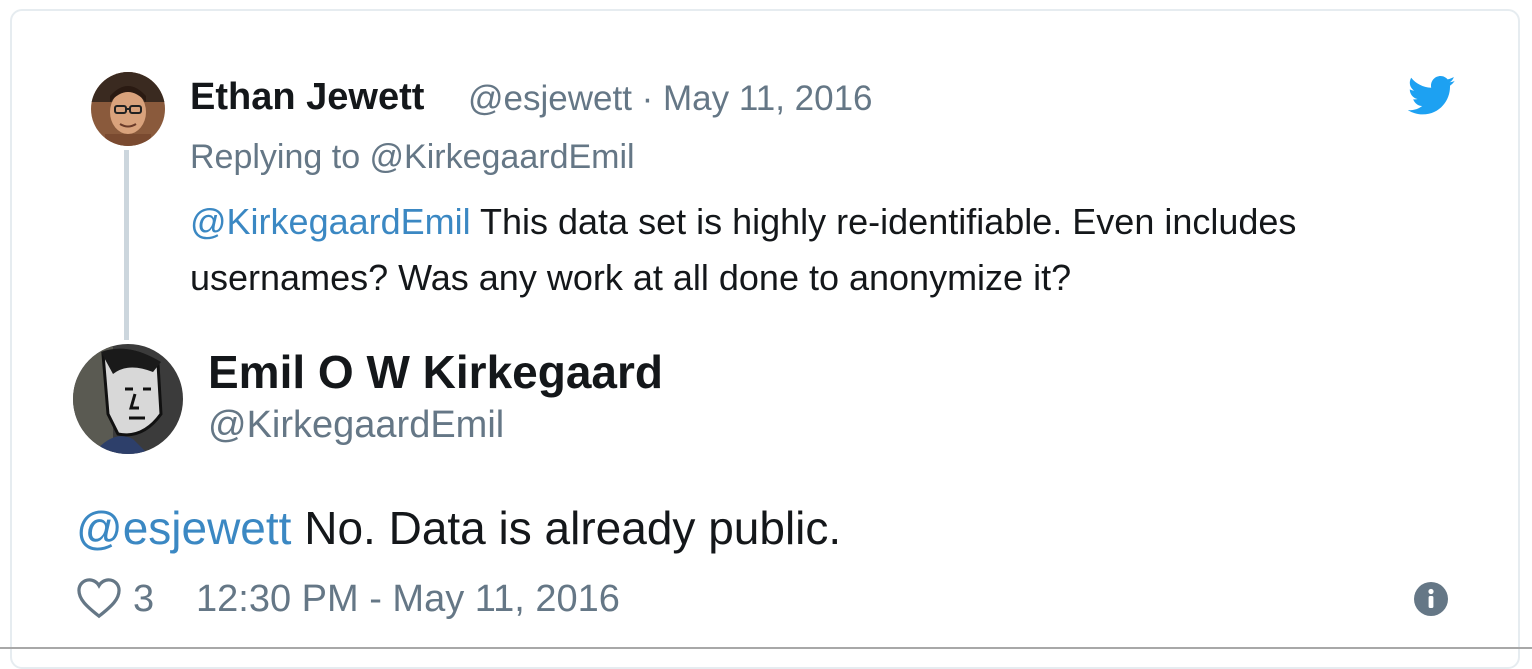 This screenshot has width=1532, height=669. What do you see at coordinates (412, 157) in the screenshot?
I see `replying-to-label: Replying to @KirkegaardEmil` at bounding box center [412, 157].